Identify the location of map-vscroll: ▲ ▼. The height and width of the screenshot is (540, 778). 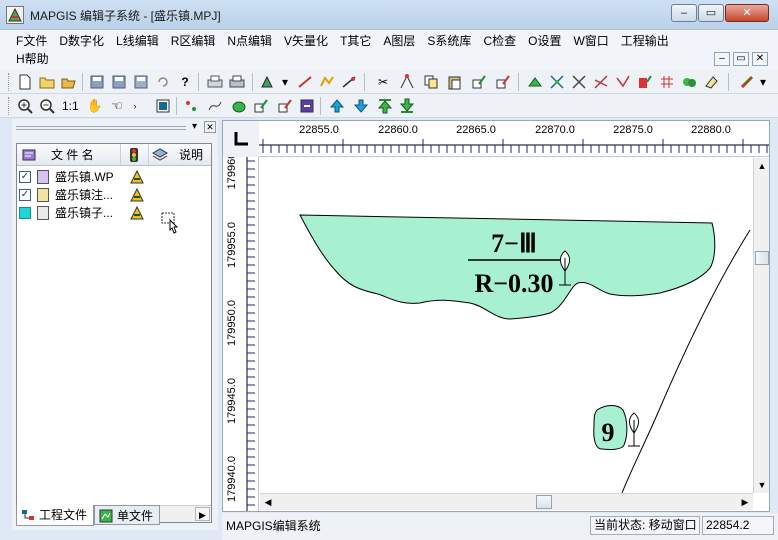
(761, 325).